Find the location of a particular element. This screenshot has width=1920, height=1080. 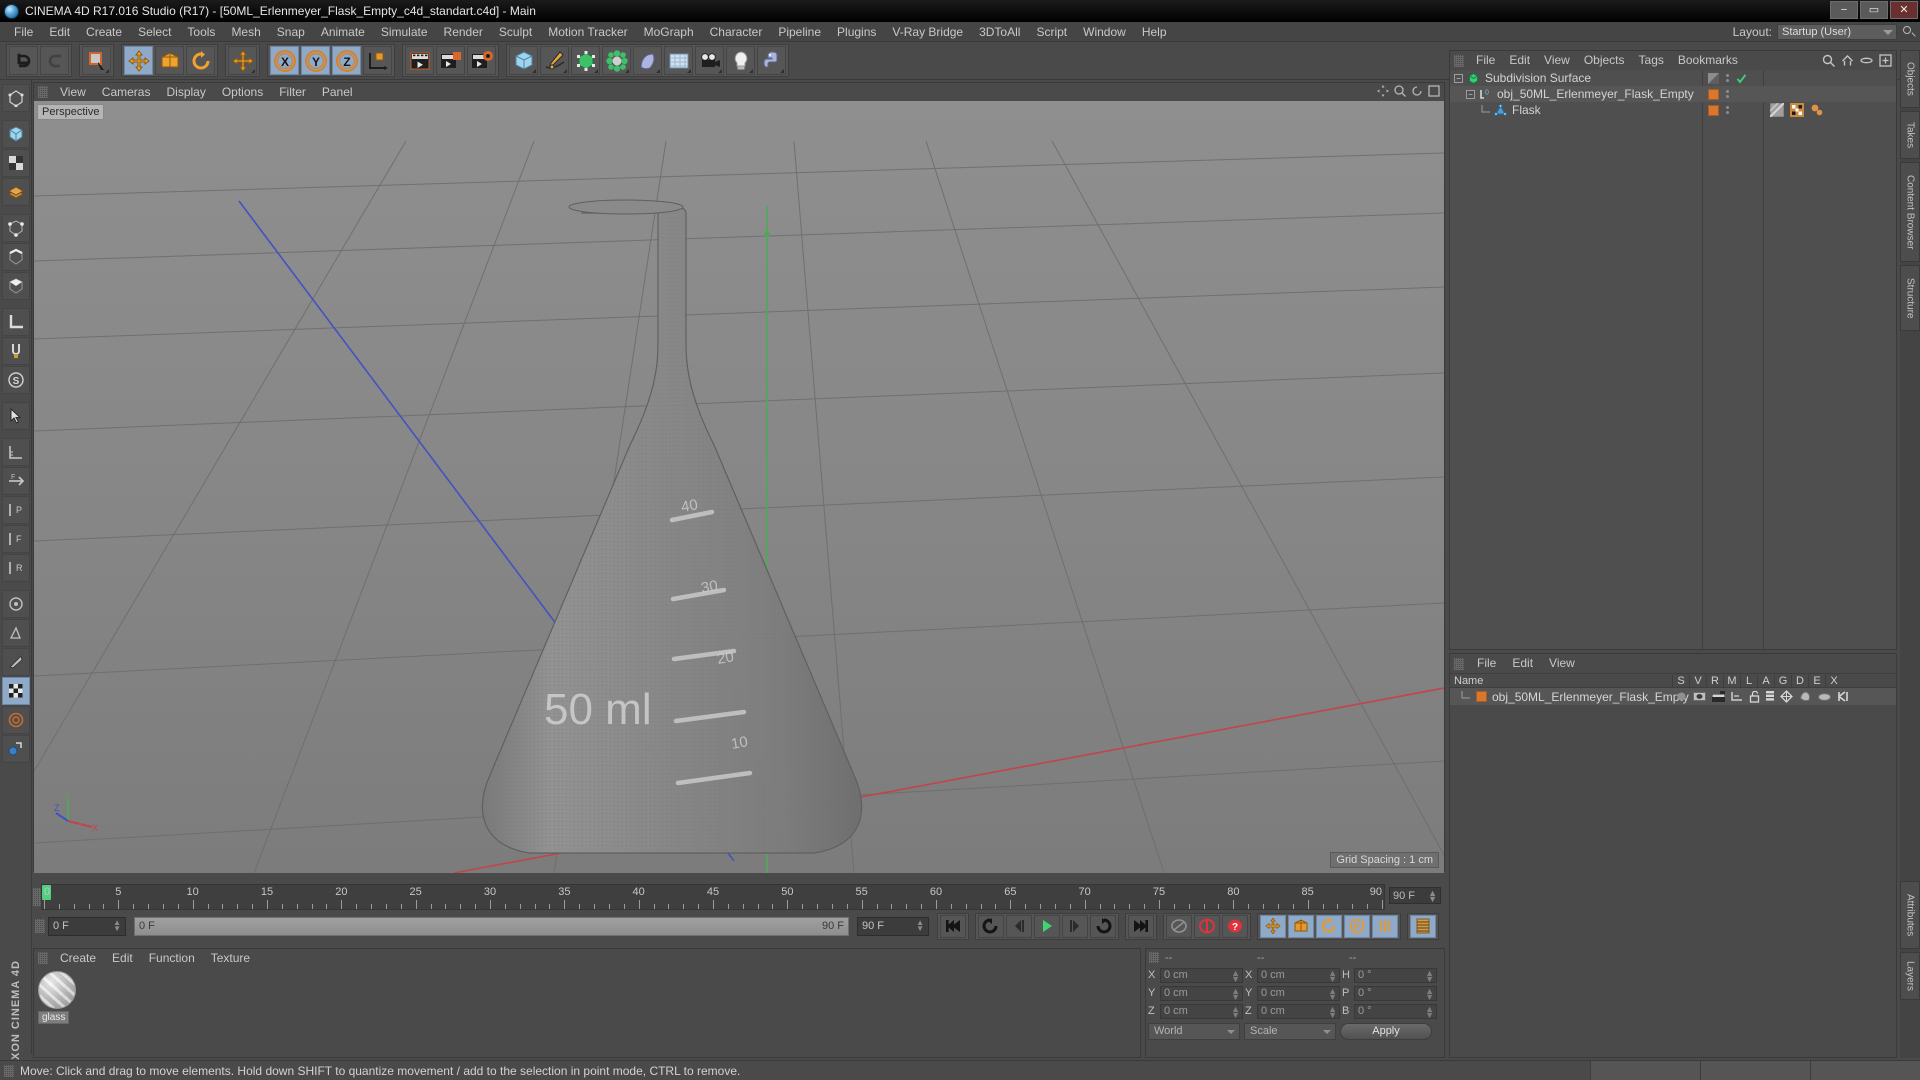

phong-tag-icon is located at coordinates (1817, 110).